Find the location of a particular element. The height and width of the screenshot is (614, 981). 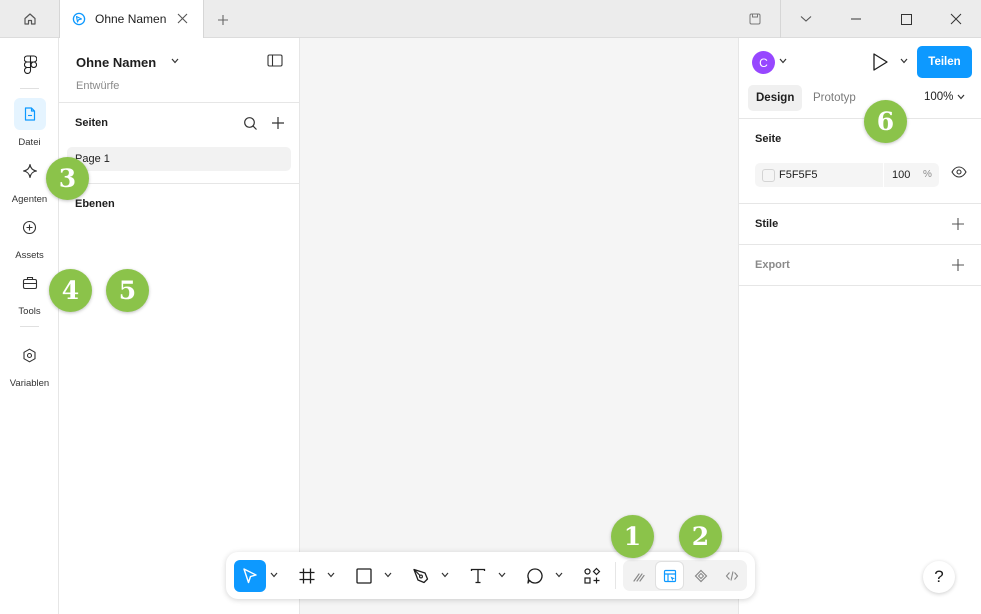

home-button is located at coordinates (30, 19).